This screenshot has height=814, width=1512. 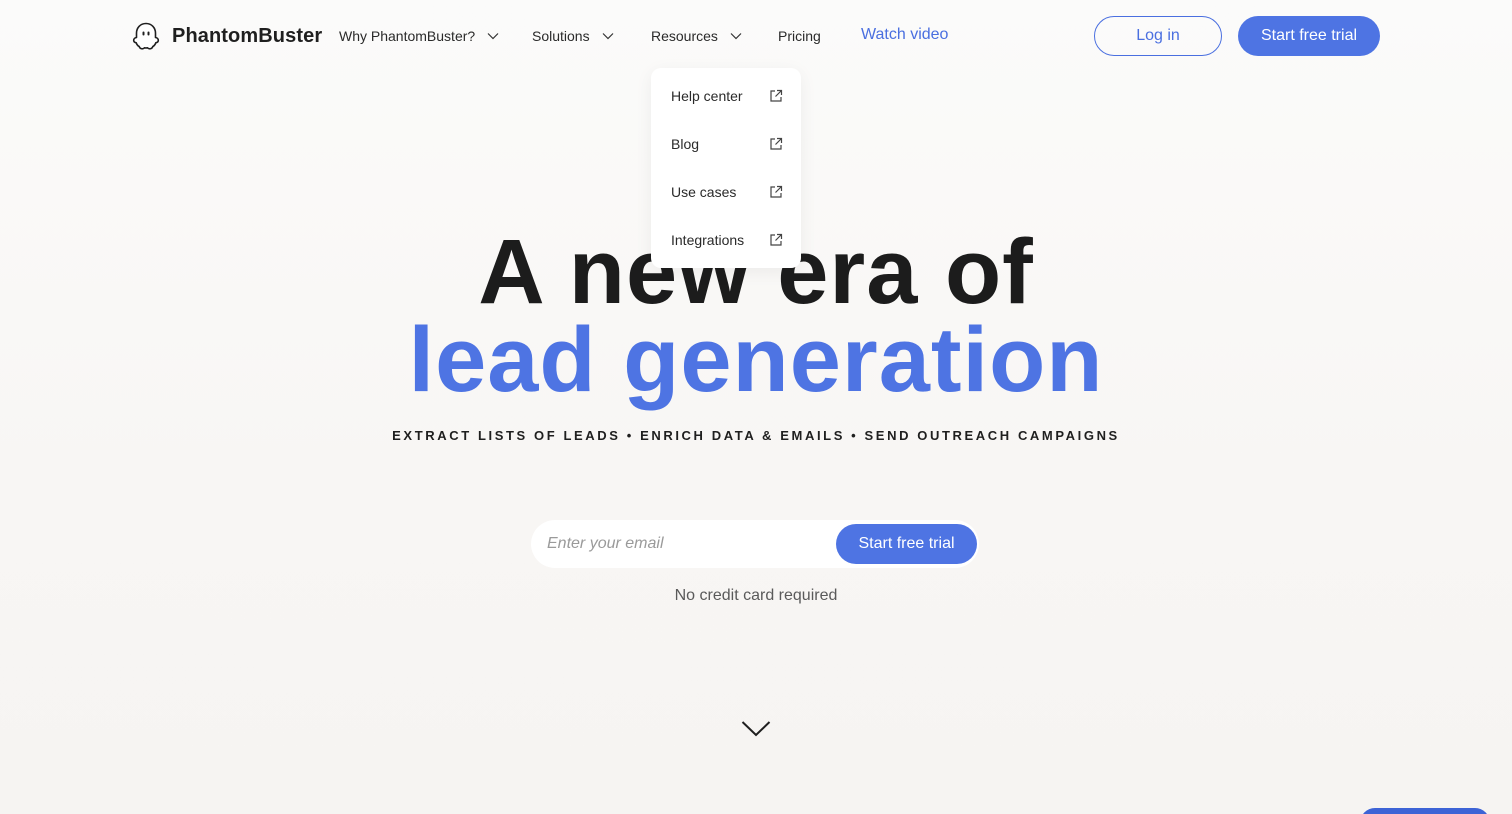 I want to click on email-signup-form: Start free trial, so click(x=755, y=544).